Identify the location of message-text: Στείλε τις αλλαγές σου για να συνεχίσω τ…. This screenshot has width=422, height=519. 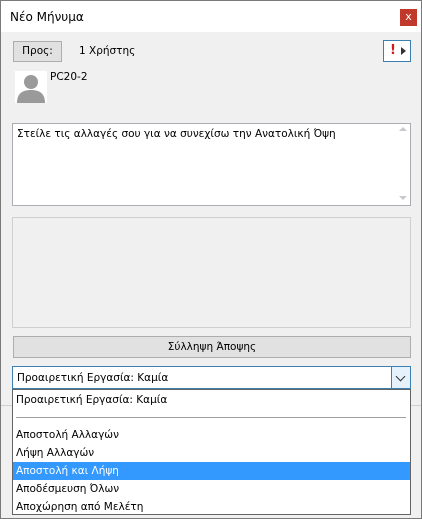
(176, 134).